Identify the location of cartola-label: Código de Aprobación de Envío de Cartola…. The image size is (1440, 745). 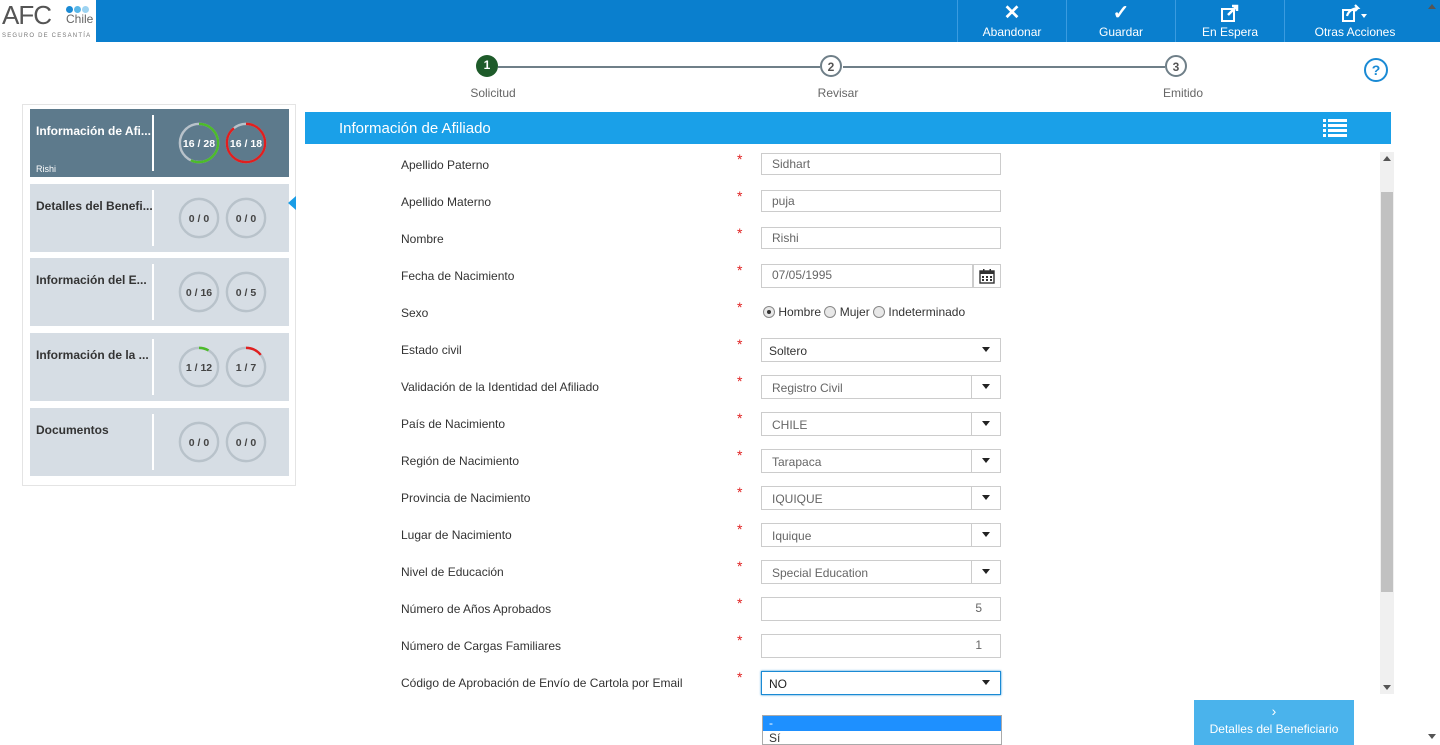
(542, 683).